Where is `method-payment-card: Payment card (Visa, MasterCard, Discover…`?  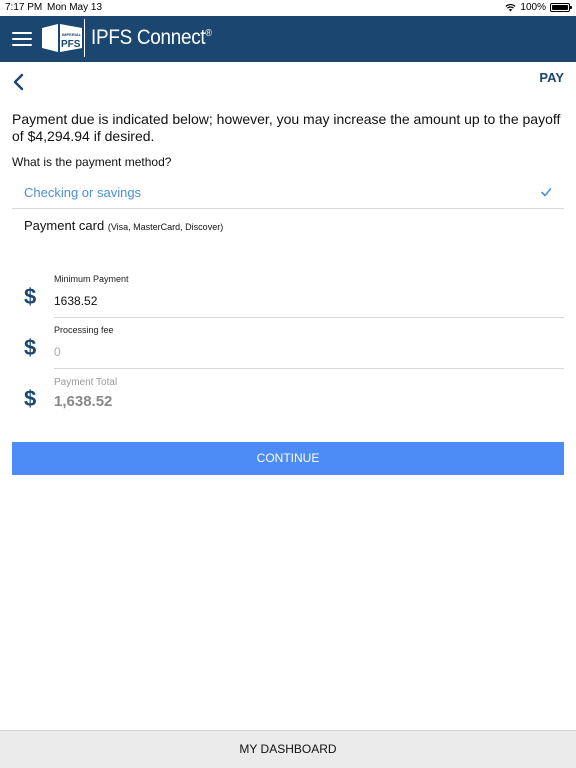 method-payment-card: Payment card (Visa, MasterCard, Discover… is located at coordinates (288, 226).